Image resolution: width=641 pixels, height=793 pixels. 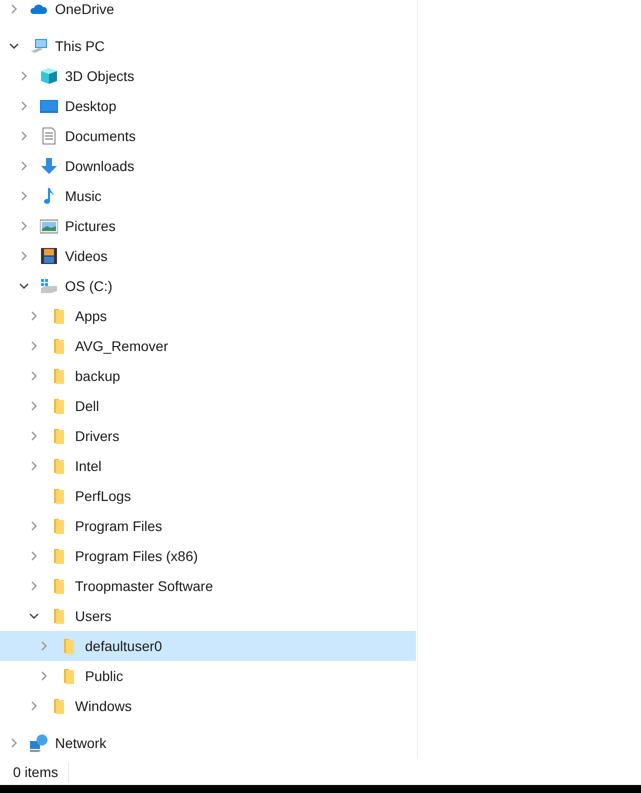 What do you see at coordinates (90, 226) in the screenshot?
I see `tree-item-label: Pictures` at bounding box center [90, 226].